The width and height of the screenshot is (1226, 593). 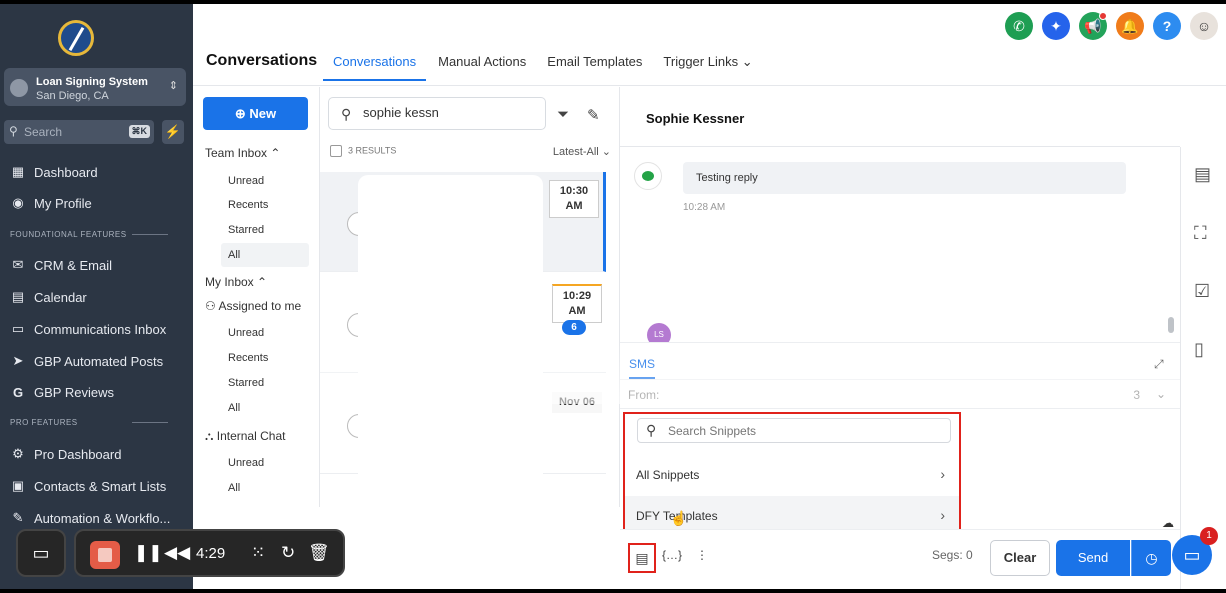 What do you see at coordinates (563, 114) in the screenshot?
I see `filter-icon: ⏷` at bounding box center [563, 114].